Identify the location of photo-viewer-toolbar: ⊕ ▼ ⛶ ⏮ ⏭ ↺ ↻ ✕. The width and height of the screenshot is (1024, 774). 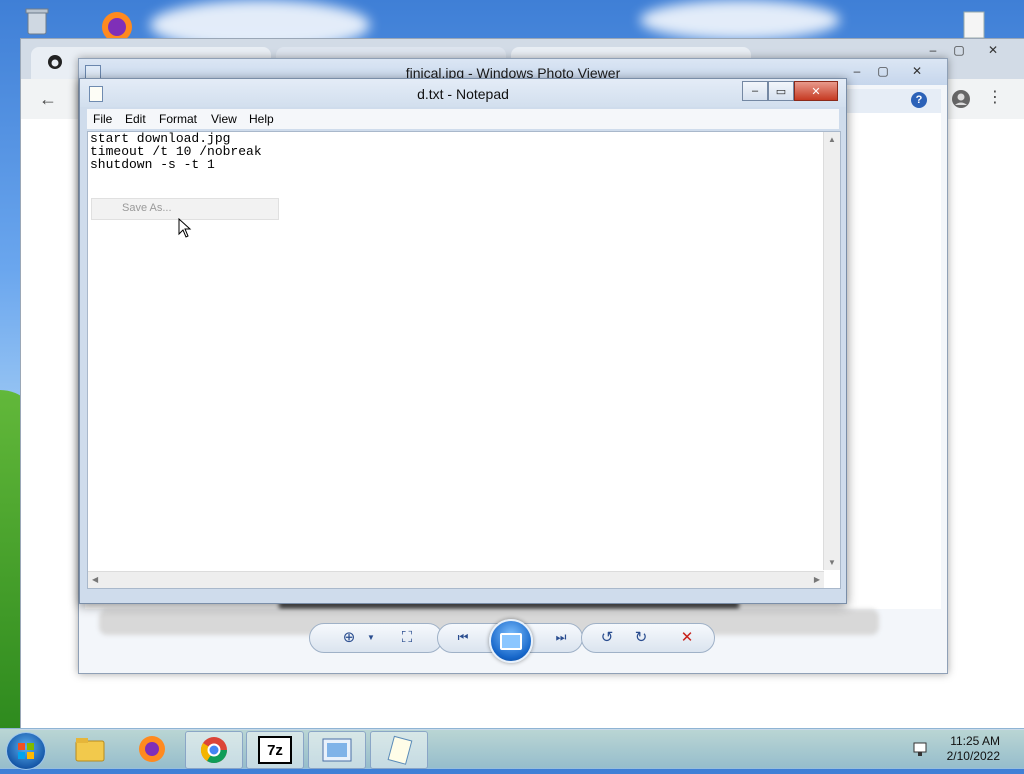
(512, 641).